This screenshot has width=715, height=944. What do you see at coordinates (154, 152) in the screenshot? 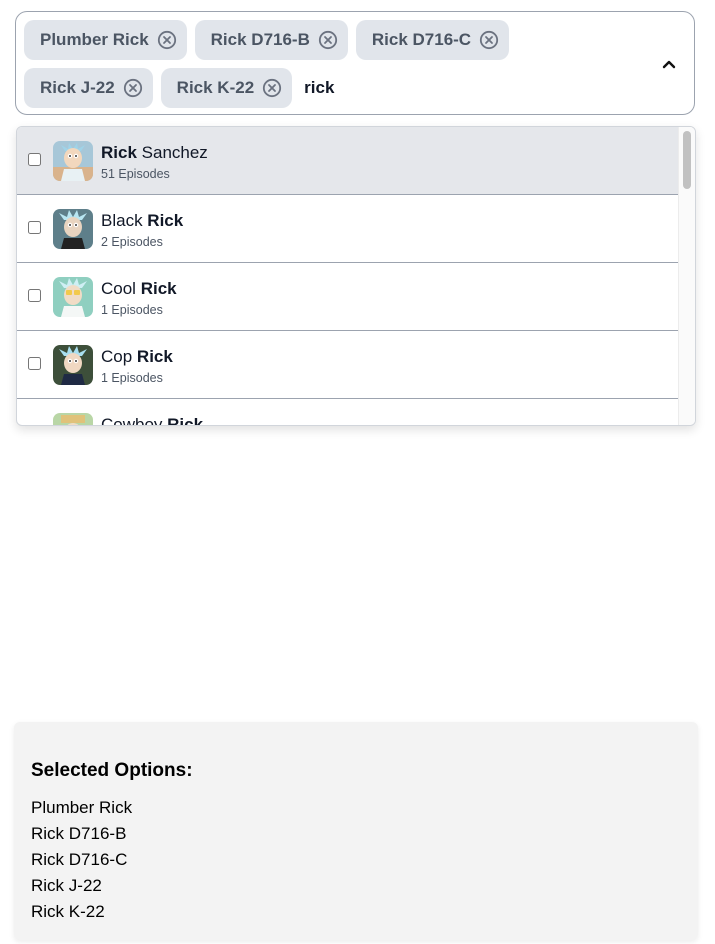
I see `option-name: Rick Sanchez` at bounding box center [154, 152].